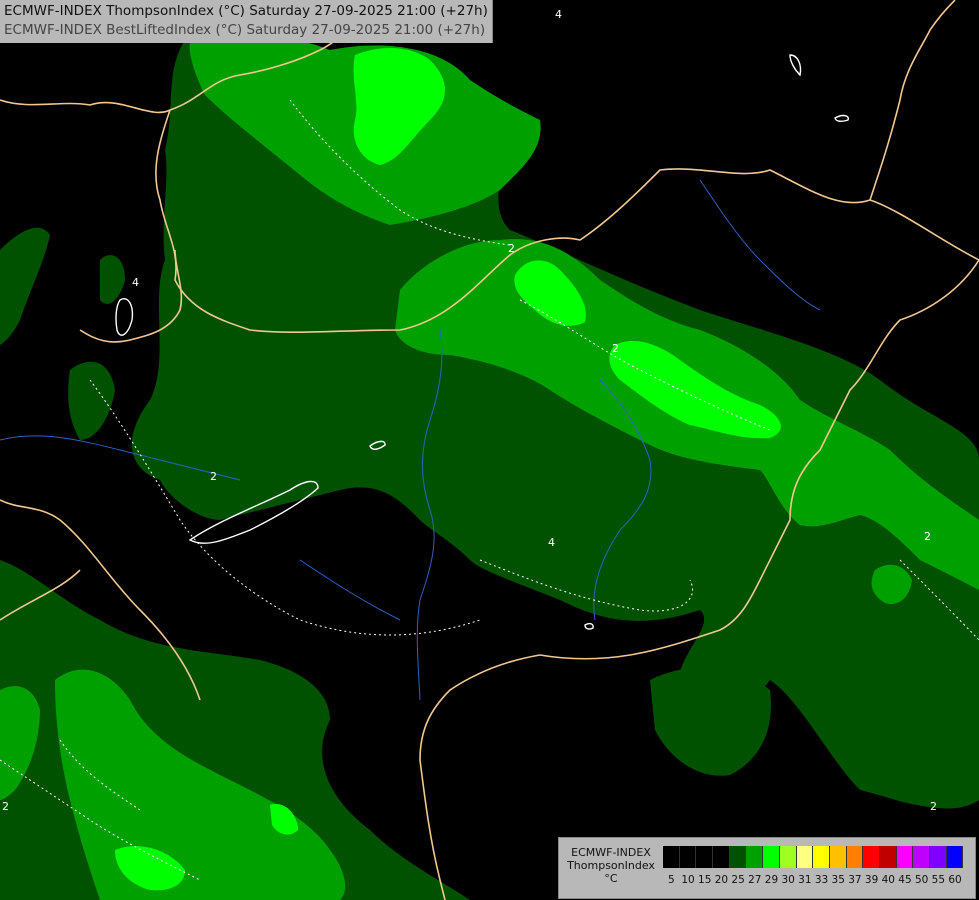 Image resolution: width=979 pixels, height=900 pixels. Describe the element at coordinates (671, 880) in the screenshot. I see `legend-tick-label: 5` at that location.